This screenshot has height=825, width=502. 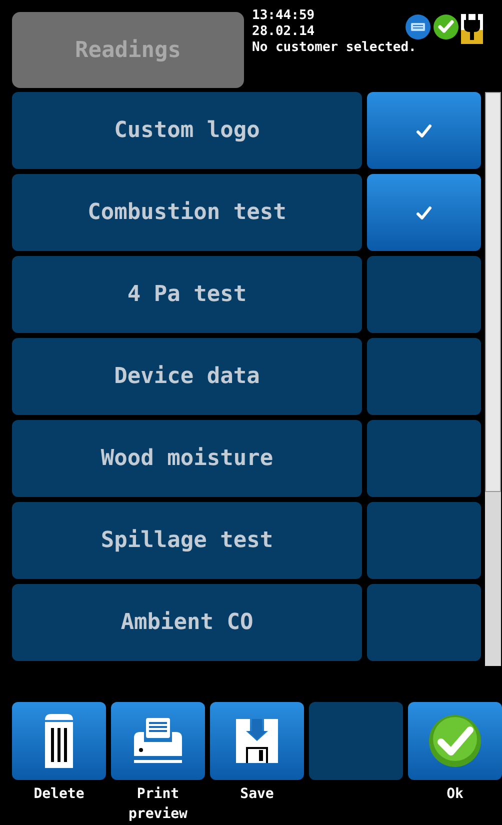 What do you see at coordinates (187, 540) in the screenshot?
I see `list-item-button: Spillage test` at bounding box center [187, 540].